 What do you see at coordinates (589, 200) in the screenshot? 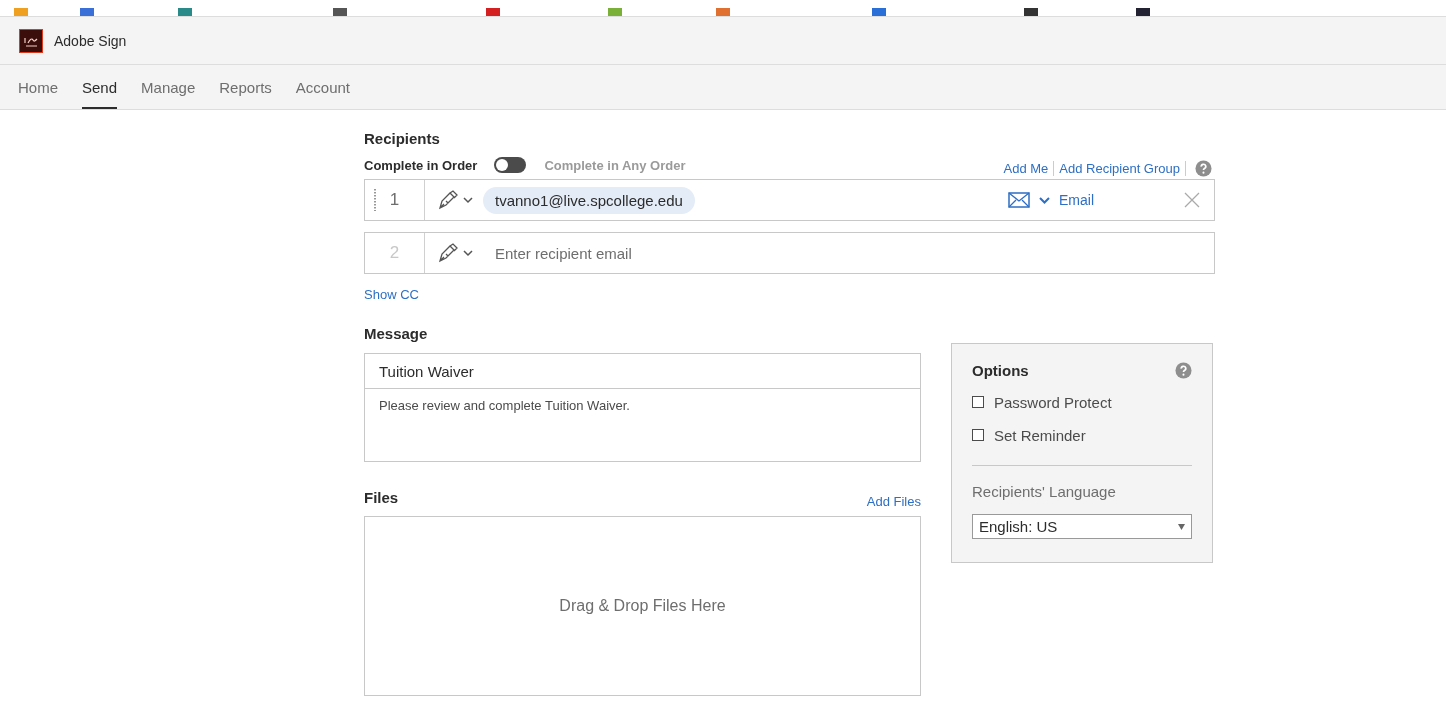
I see `recipient-chip: tvanno1@live.spcollege.edu` at bounding box center [589, 200].